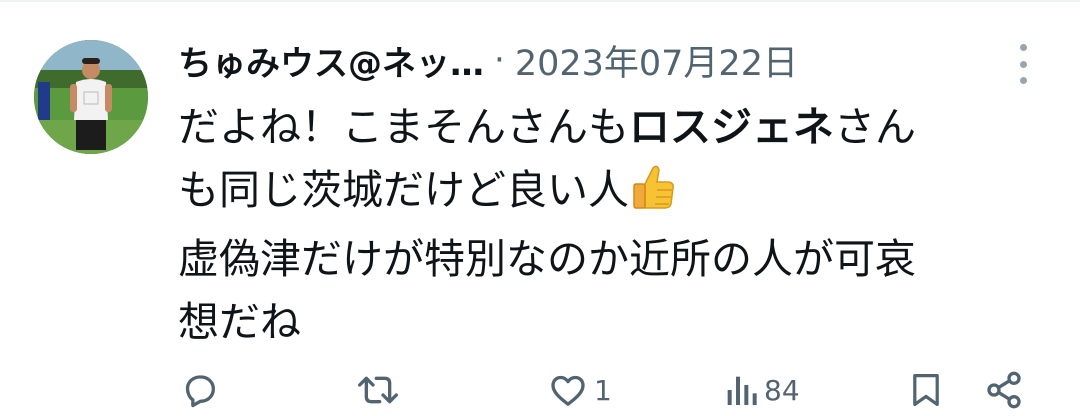 The width and height of the screenshot is (1080, 416). I want to click on thumbs-up-emoji-icon, so click(653, 196).